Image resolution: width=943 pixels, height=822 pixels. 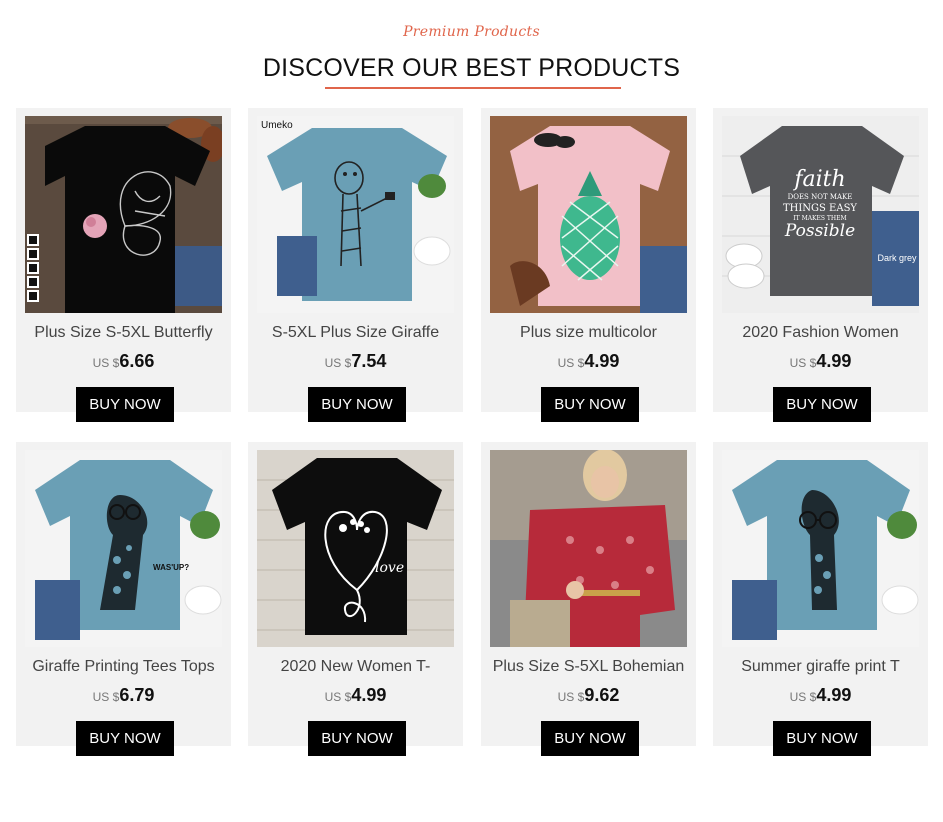 What do you see at coordinates (588, 333) in the screenshot?
I see `product-name: Plus size multicolor` at bounding box center [588, 333].